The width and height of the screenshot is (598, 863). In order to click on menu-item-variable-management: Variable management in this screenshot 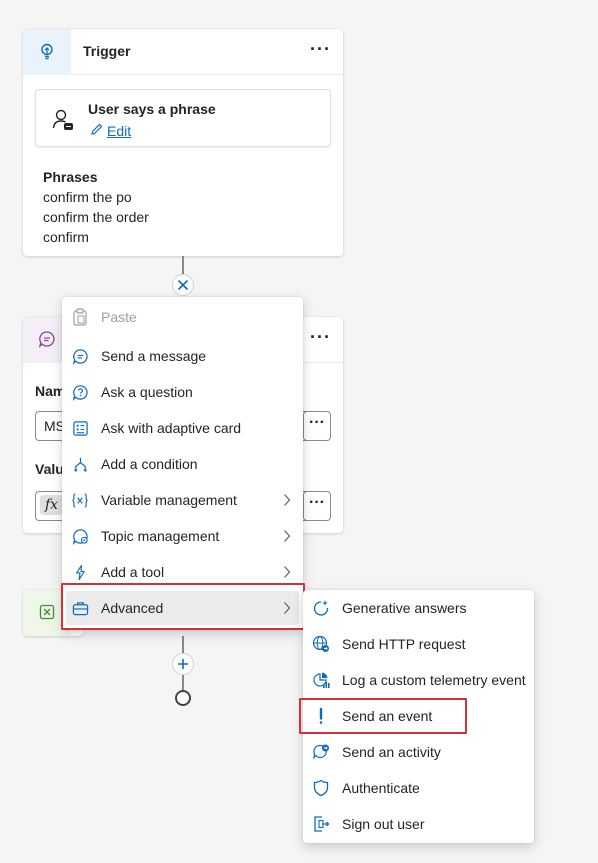, I will do `click(182, 500)`.